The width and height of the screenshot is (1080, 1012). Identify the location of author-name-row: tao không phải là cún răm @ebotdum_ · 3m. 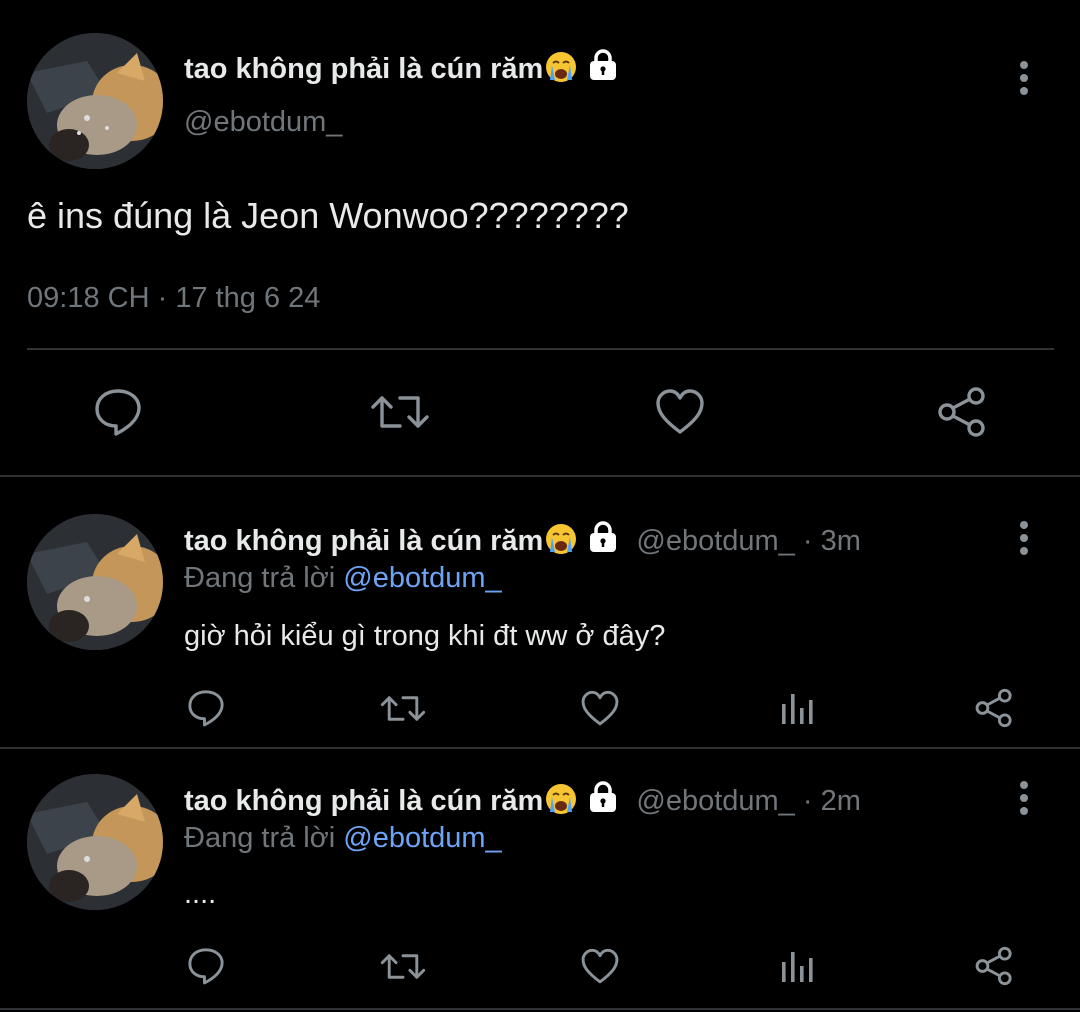
(522, 539).